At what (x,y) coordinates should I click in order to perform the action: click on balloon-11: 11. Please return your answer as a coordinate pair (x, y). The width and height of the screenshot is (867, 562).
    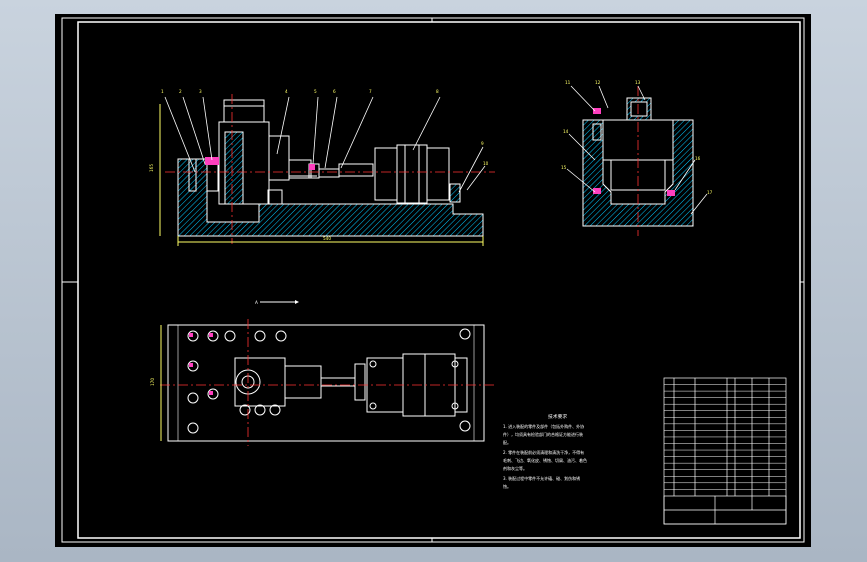
    Looking at the image, I should click on (568, 82).